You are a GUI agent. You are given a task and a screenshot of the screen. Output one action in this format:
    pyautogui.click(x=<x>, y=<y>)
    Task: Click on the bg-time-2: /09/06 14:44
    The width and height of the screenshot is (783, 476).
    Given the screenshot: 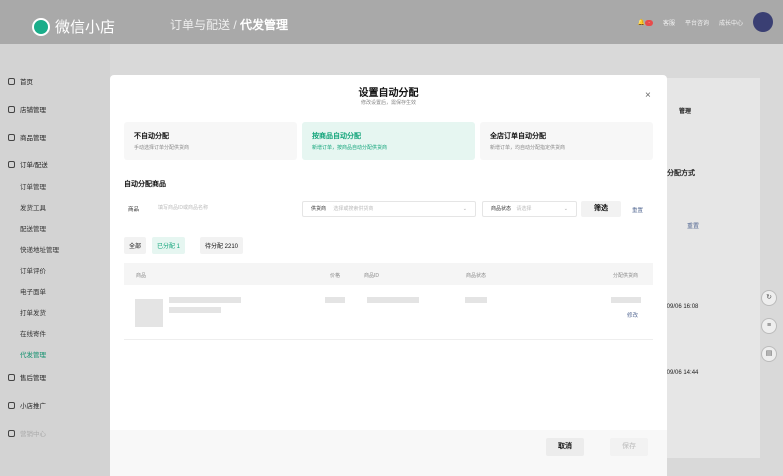 What is the action you would take?
    pyautogui.click(x=682, y=373)
    